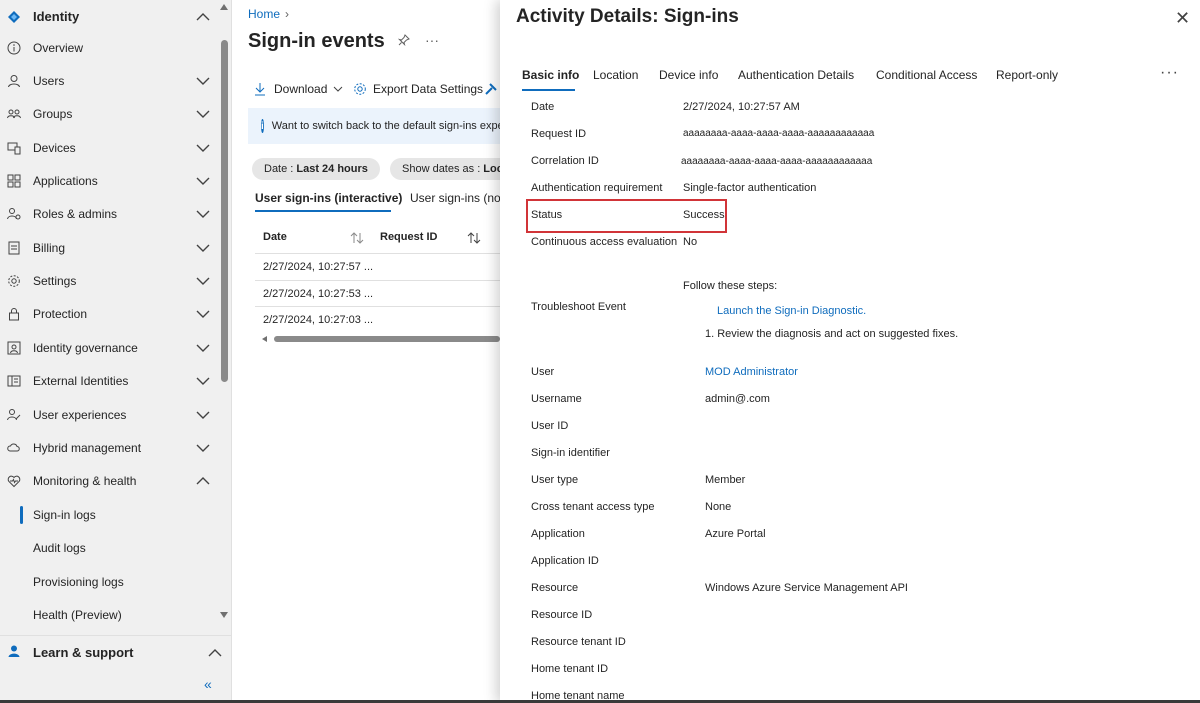 The image size is (1200, 703). Describe the element at coordinates (408, 237) in the screenshot. I see `column-header-request-id: Request ID` at that location.